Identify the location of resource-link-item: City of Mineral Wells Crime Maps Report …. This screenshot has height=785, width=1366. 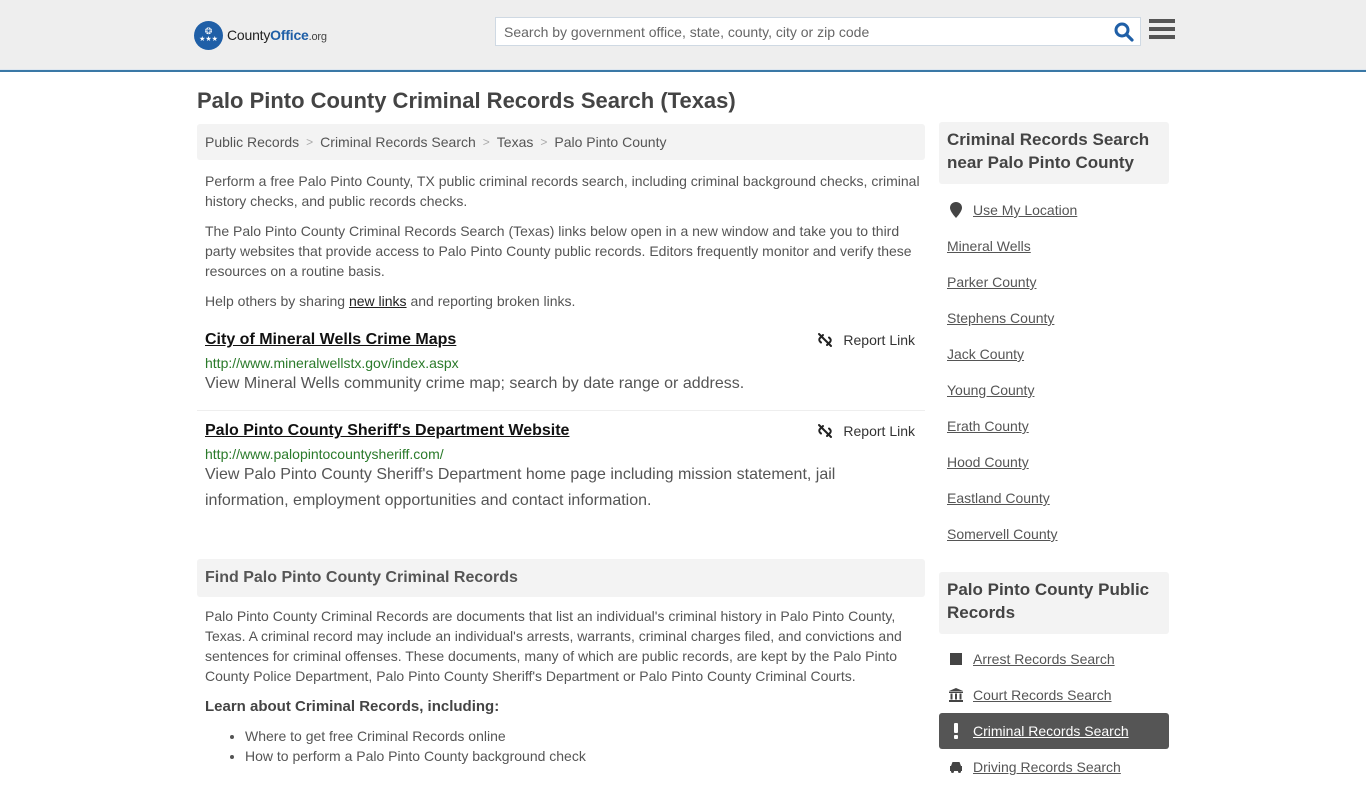
(561, 370).